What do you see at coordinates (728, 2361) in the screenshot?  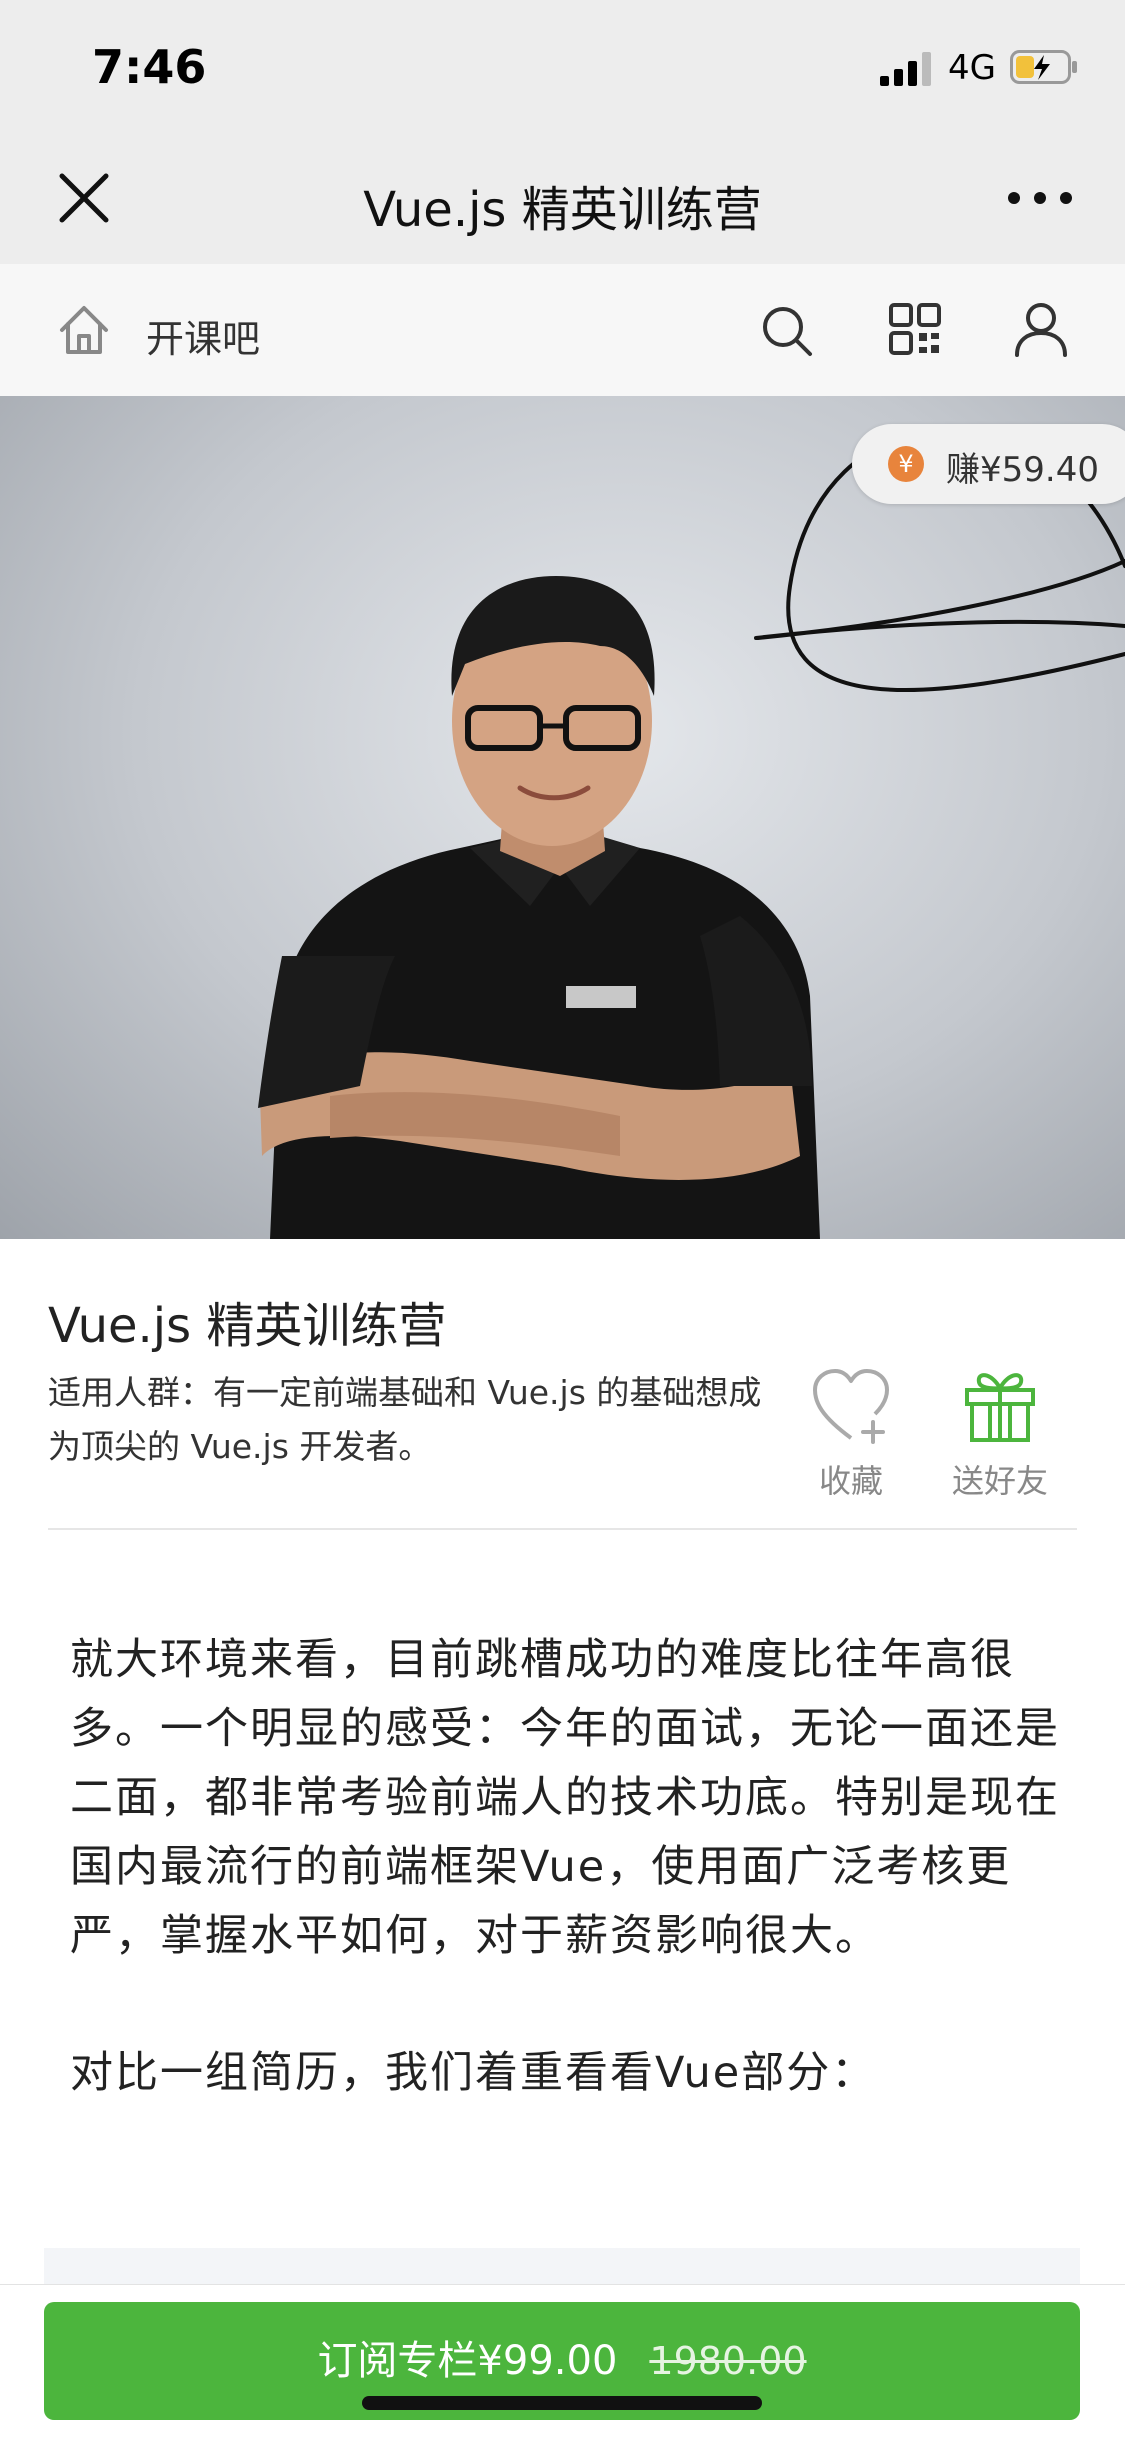 I see `original-price: 1980.00` at bounding box center [728, 2361].